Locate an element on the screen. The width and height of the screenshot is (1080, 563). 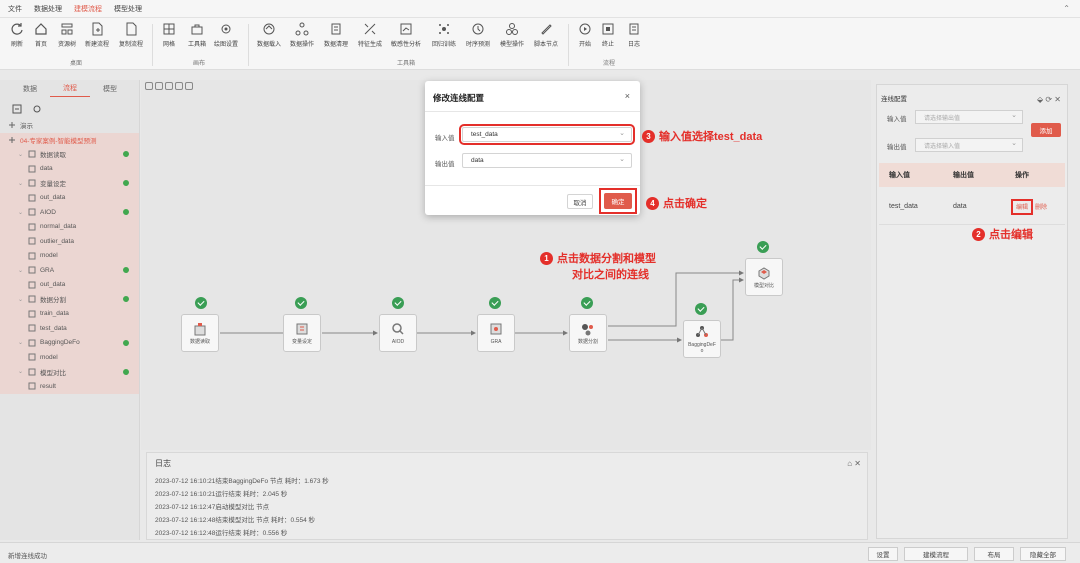
hide-all-button: 隐藏全部 is located at coordinates (1043, 554).